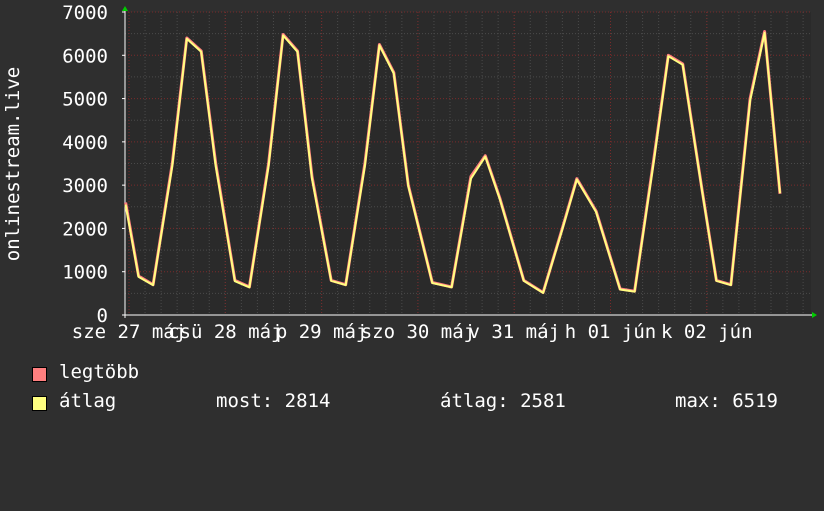  I want to click on legend-label-avg: átlag, so click(88, 401).